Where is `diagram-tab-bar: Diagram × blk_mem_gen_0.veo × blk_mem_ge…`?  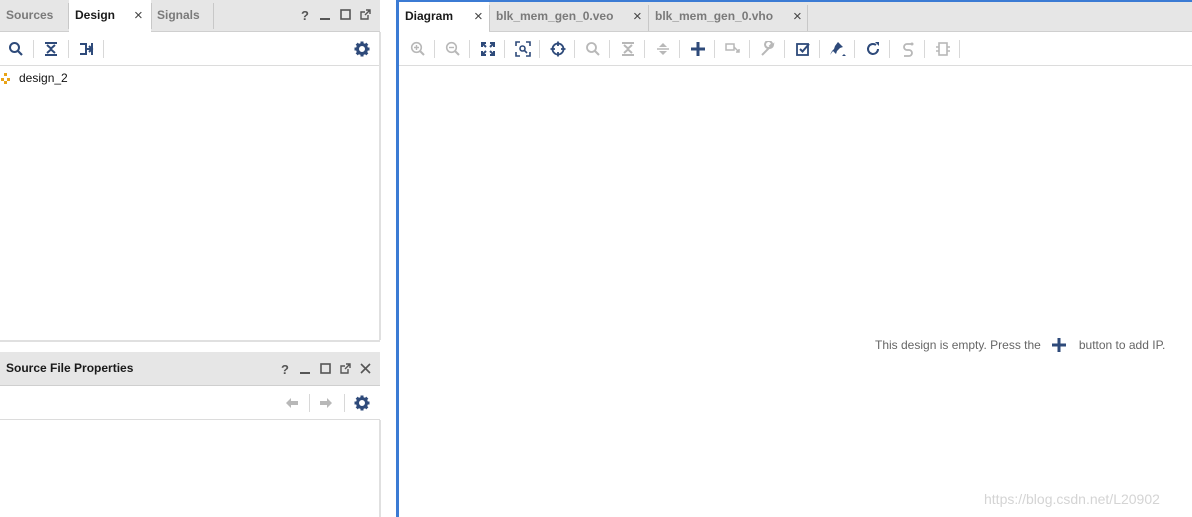 diagram-tab-bar: Diagram × blk_mem_gen_0.veo × blk_mem_ge… is located at coordinates (795, 17).